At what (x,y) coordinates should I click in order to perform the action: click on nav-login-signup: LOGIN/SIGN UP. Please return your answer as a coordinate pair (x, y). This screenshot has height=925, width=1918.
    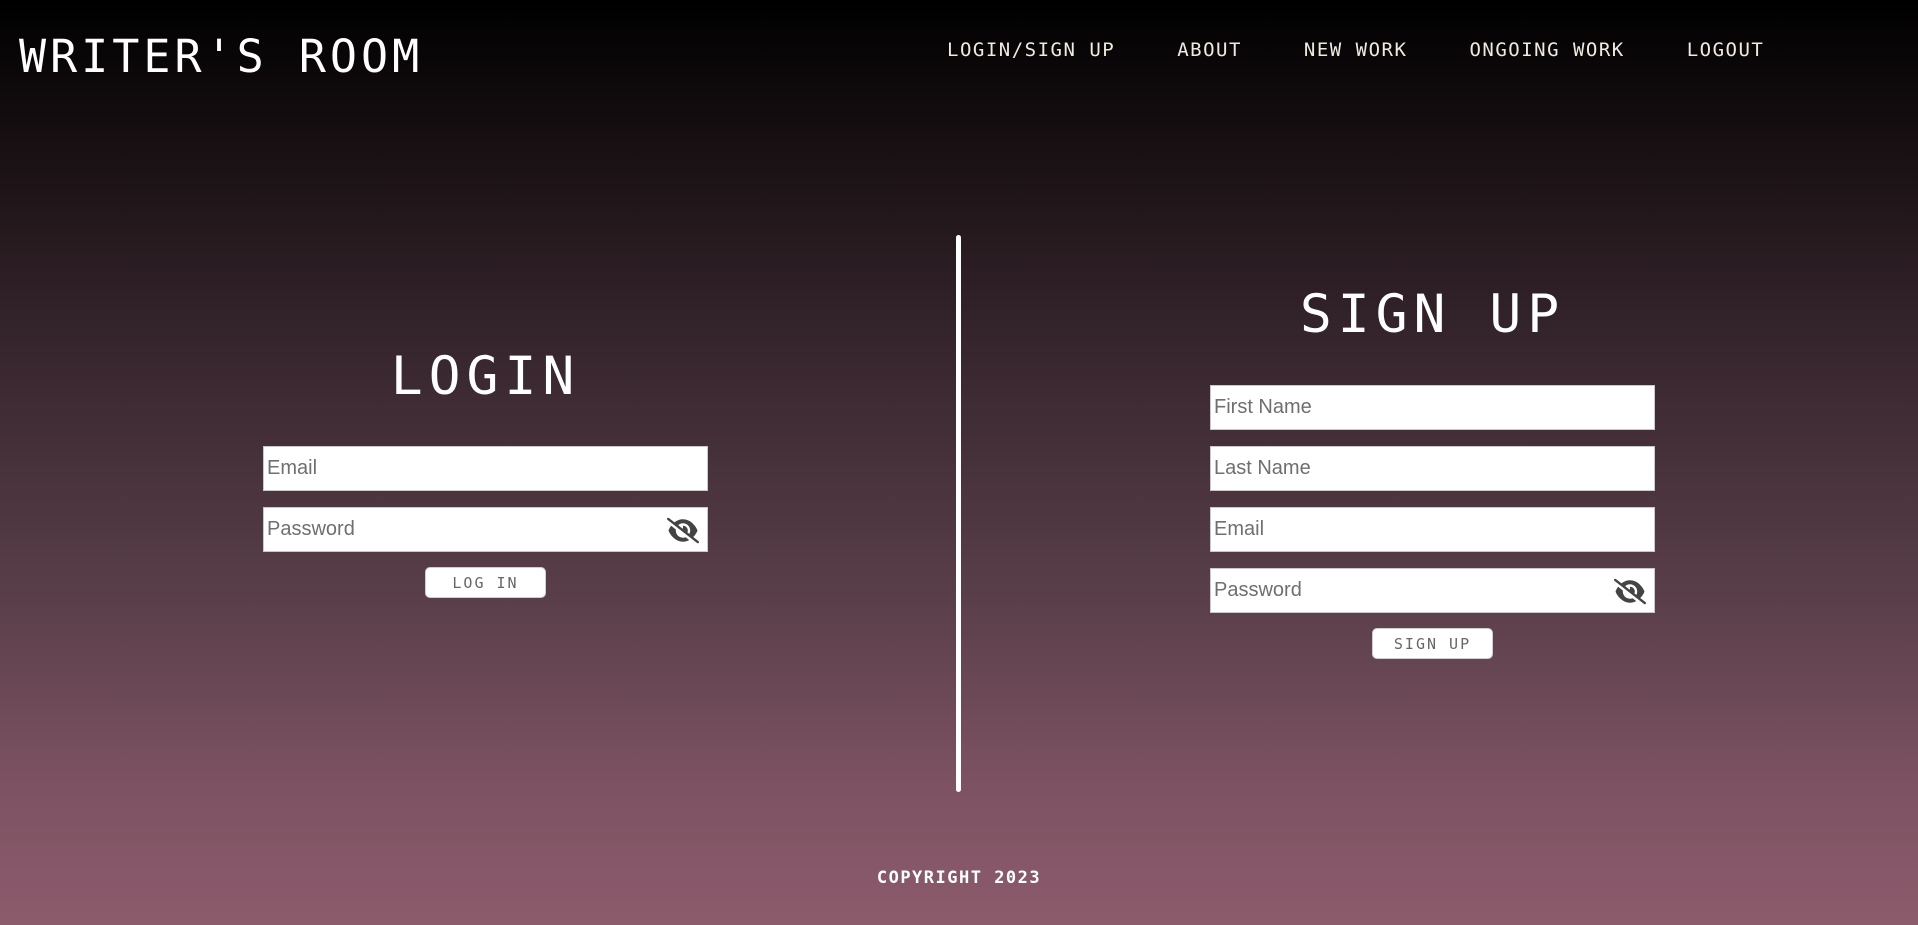
    Looking at the image, I should click on (1031, 50).